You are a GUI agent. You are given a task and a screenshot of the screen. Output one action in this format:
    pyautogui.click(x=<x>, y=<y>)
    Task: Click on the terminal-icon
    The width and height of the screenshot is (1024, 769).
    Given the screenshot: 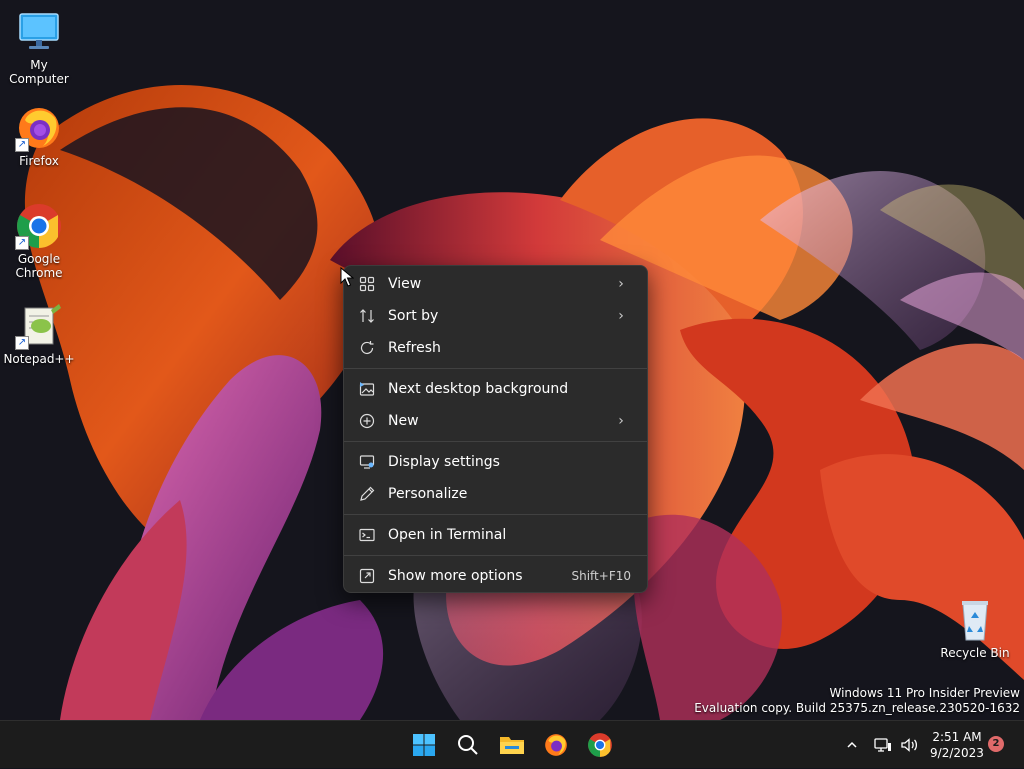 What is the action you would take?
    pyautogui.click(x=367, y=535)
    